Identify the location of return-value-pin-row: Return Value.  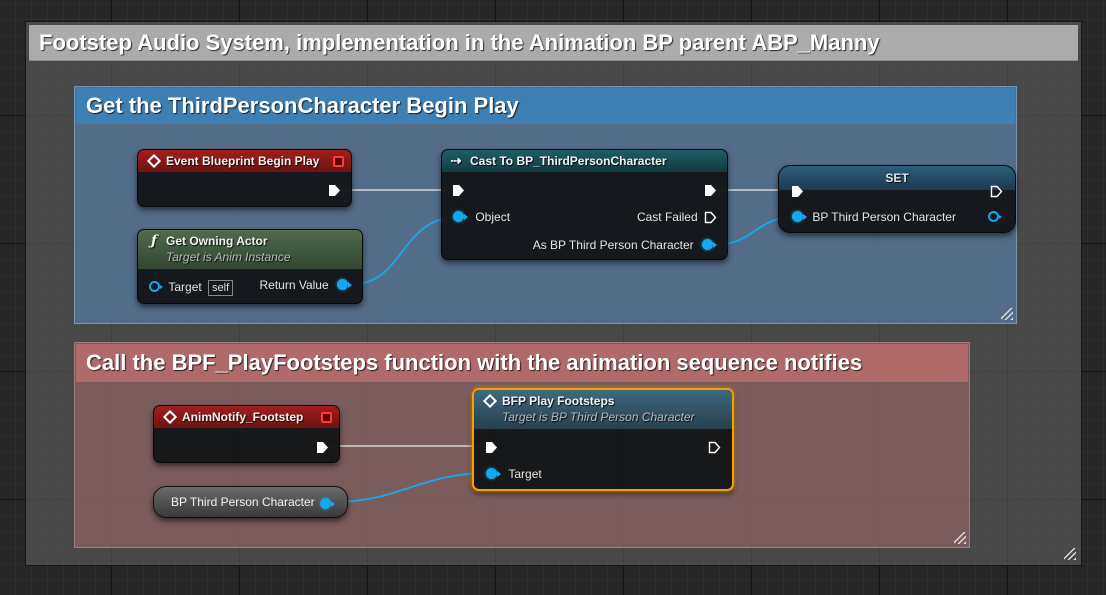
(305, 285).